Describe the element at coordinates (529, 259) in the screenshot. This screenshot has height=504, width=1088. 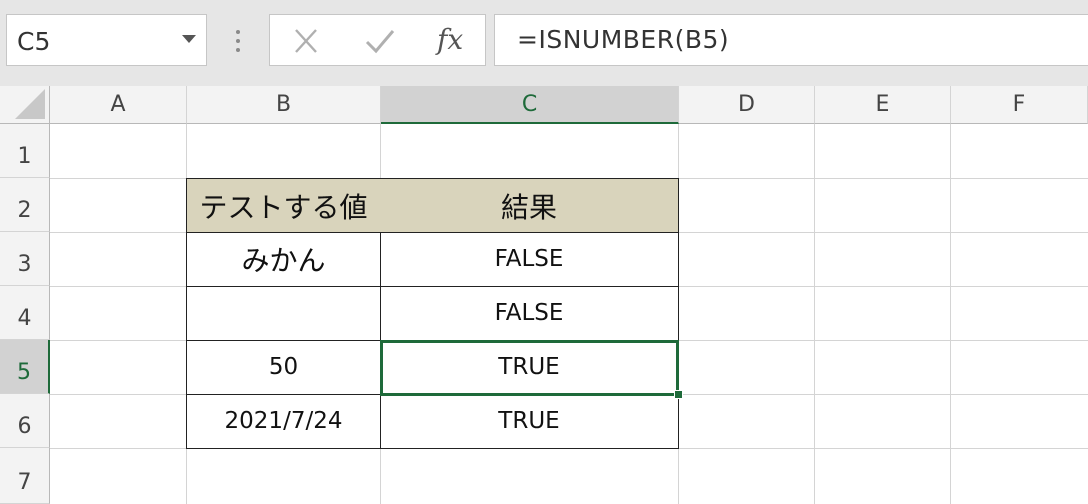
I see `cell-c3: FALSE` at that location.